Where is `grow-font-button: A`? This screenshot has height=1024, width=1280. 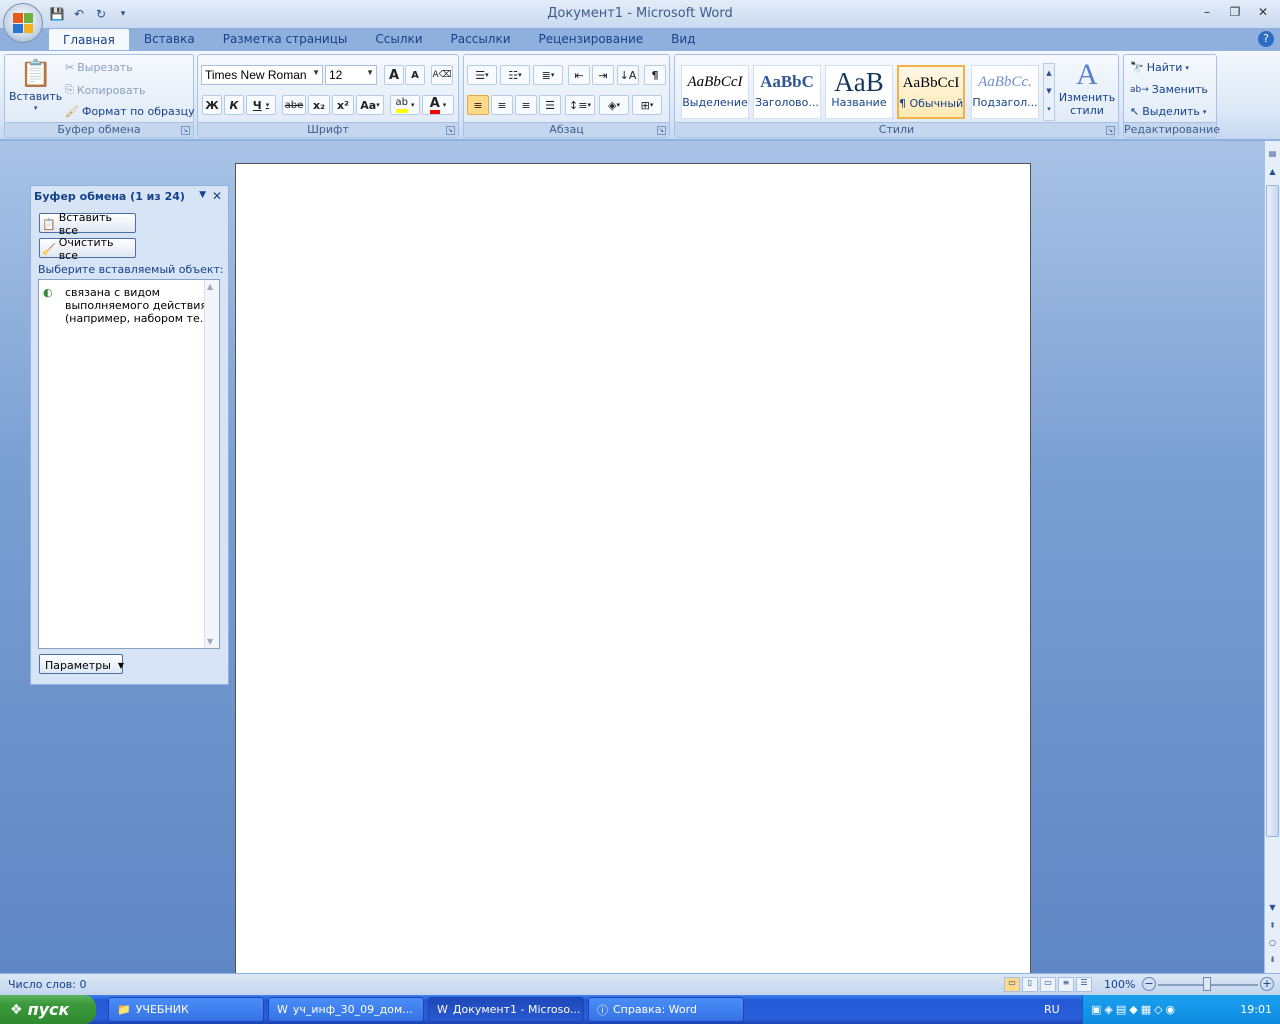
grow-font-button: A is located at coordinates (394, 75).